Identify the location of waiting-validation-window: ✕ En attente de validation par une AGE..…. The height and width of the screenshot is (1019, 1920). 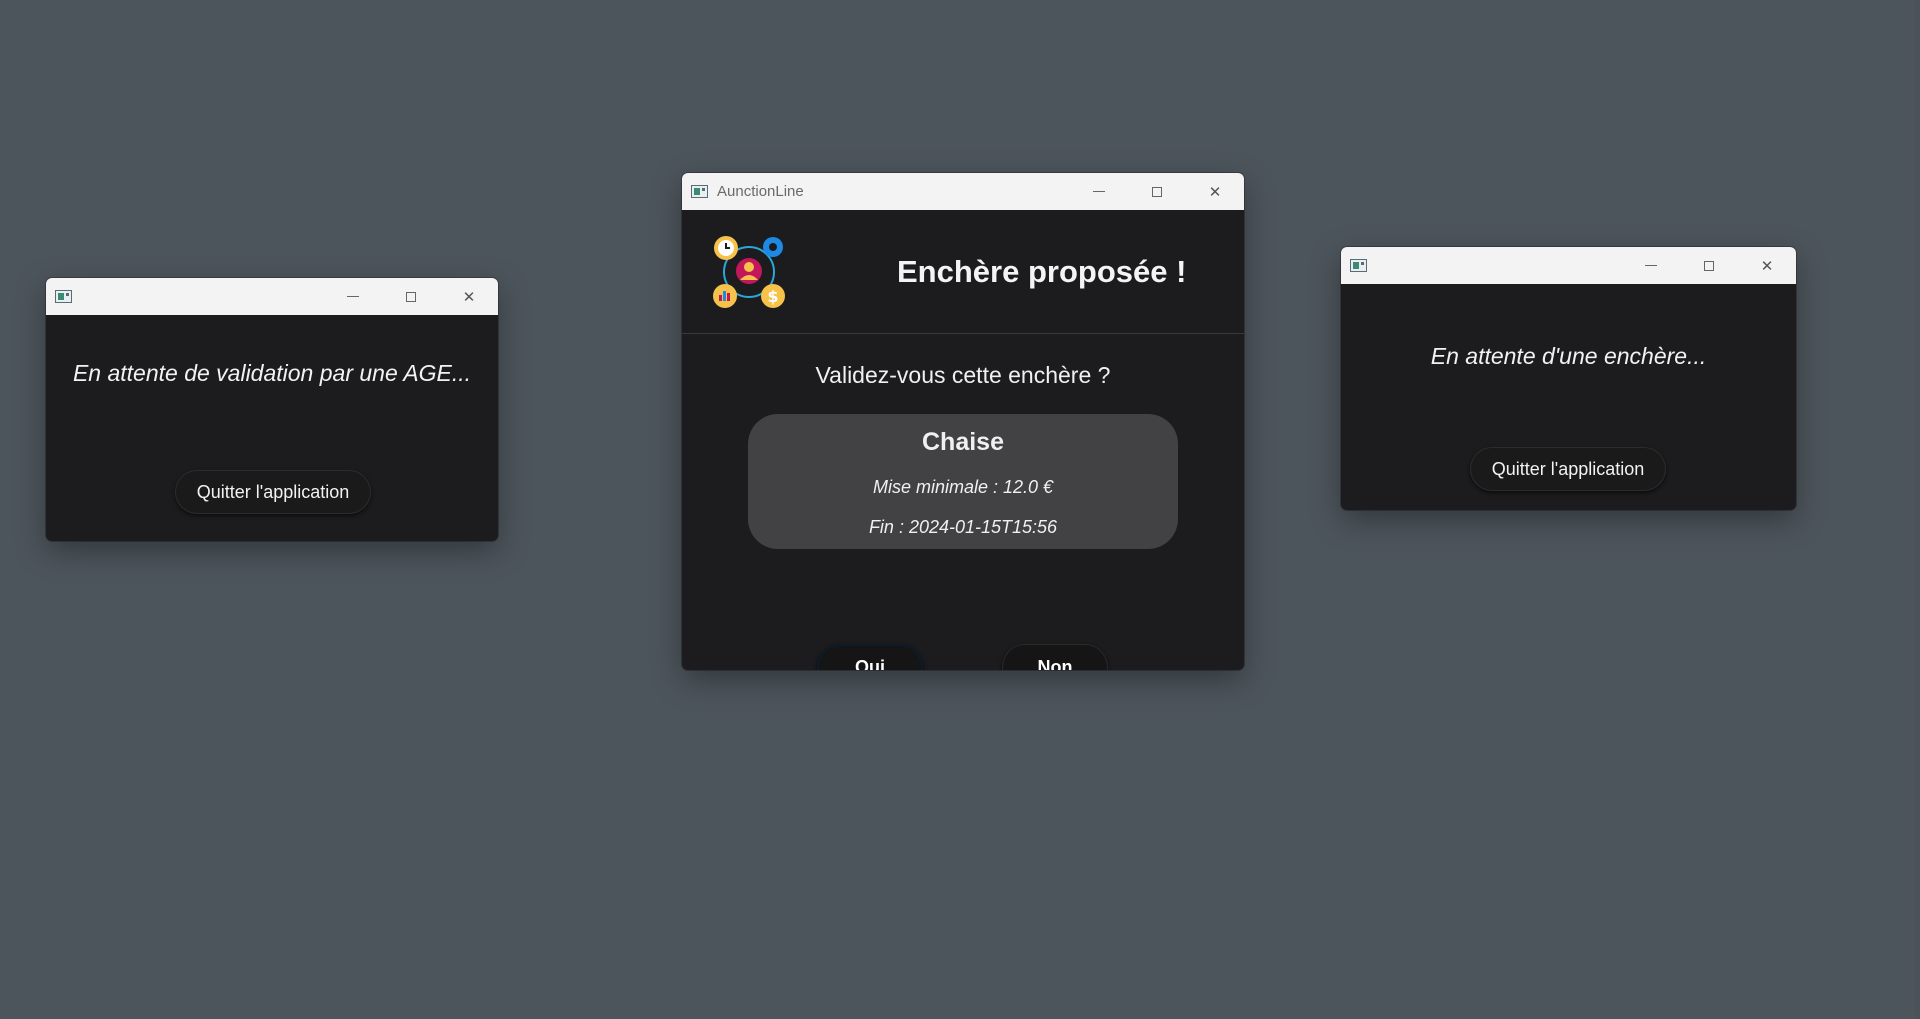
(272, 409).